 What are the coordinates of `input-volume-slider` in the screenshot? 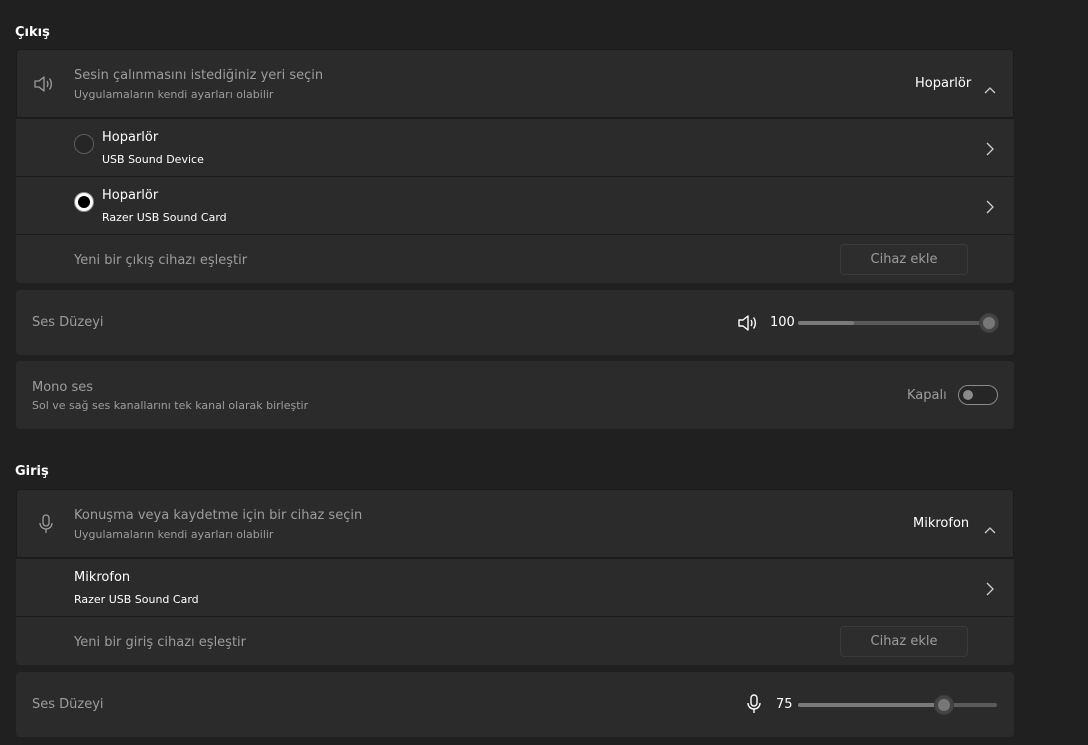 It's located at (897, 705).